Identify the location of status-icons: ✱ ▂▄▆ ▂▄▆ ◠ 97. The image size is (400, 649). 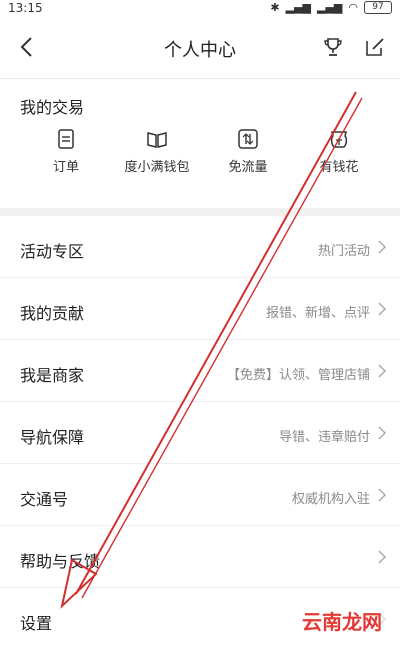
(331, 7).